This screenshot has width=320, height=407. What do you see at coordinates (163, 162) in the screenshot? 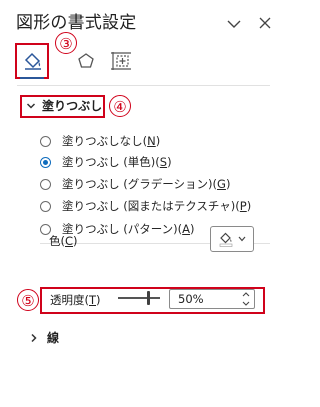
I see `access-key: S` at bounding box center [163, 162].